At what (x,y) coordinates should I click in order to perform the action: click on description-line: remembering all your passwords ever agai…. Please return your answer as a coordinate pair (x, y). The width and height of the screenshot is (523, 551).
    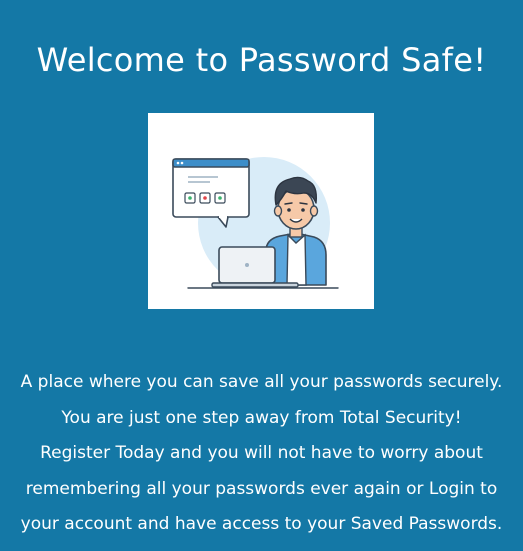
    Looking at the image, I should click on (261, 488).